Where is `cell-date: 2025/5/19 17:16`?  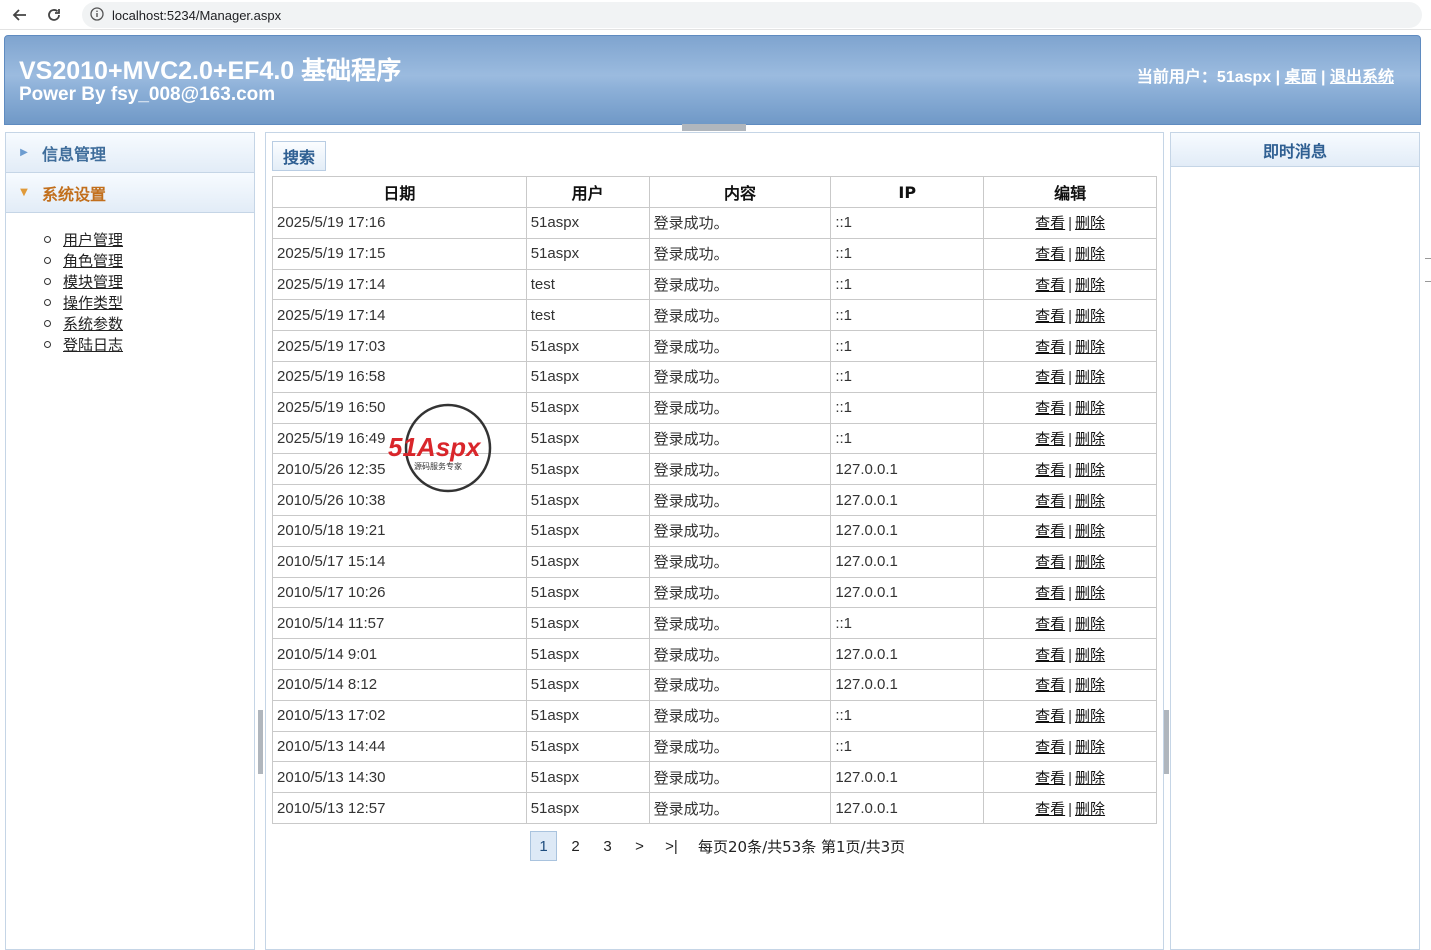
cell-date: 2025/5/19 17:16 is located at coordinates (399, 223).